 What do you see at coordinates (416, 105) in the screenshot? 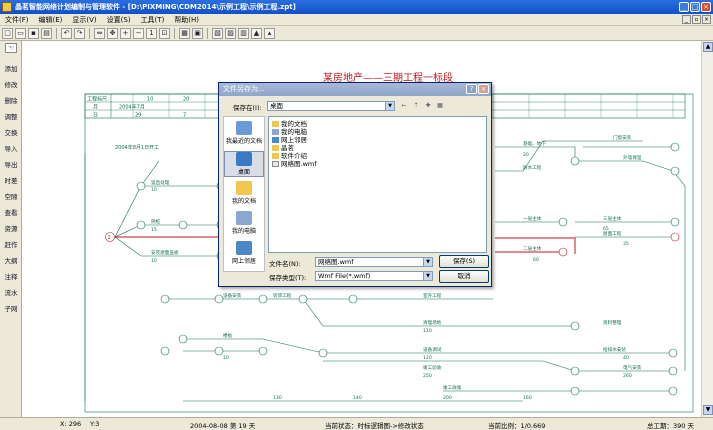
I see `up-folder-icon: ⇡` at bounding box center [416, 105].